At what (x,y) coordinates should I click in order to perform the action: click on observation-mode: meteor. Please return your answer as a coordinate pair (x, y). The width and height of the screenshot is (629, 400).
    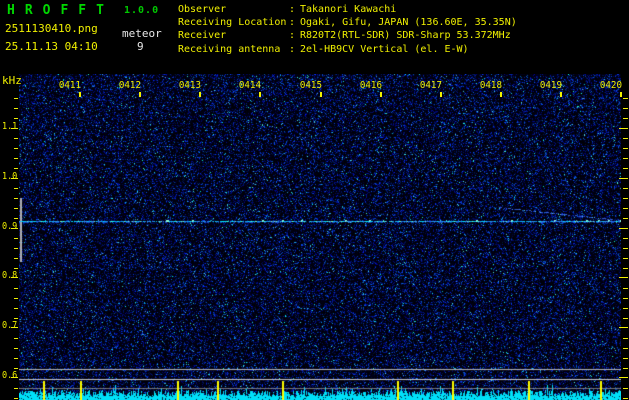
    Looking at the image, I should click on (142, 33).